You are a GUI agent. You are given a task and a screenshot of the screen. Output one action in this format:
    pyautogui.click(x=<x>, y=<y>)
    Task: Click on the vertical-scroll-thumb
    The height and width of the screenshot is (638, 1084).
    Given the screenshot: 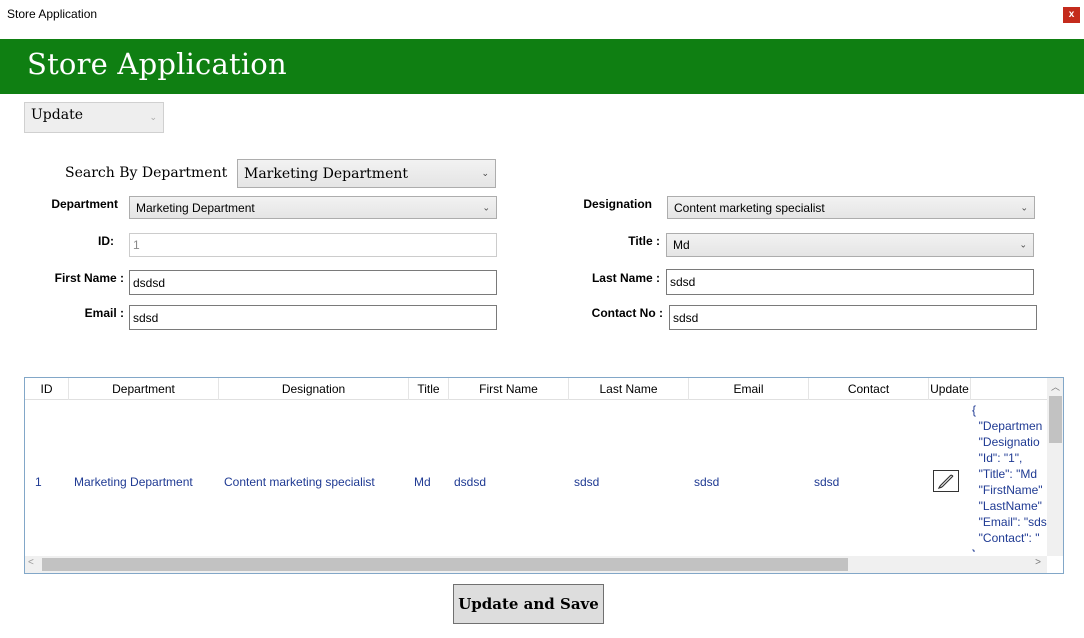 What is the action you would take?
    pyautogui.click(x=1055, y=419)
    